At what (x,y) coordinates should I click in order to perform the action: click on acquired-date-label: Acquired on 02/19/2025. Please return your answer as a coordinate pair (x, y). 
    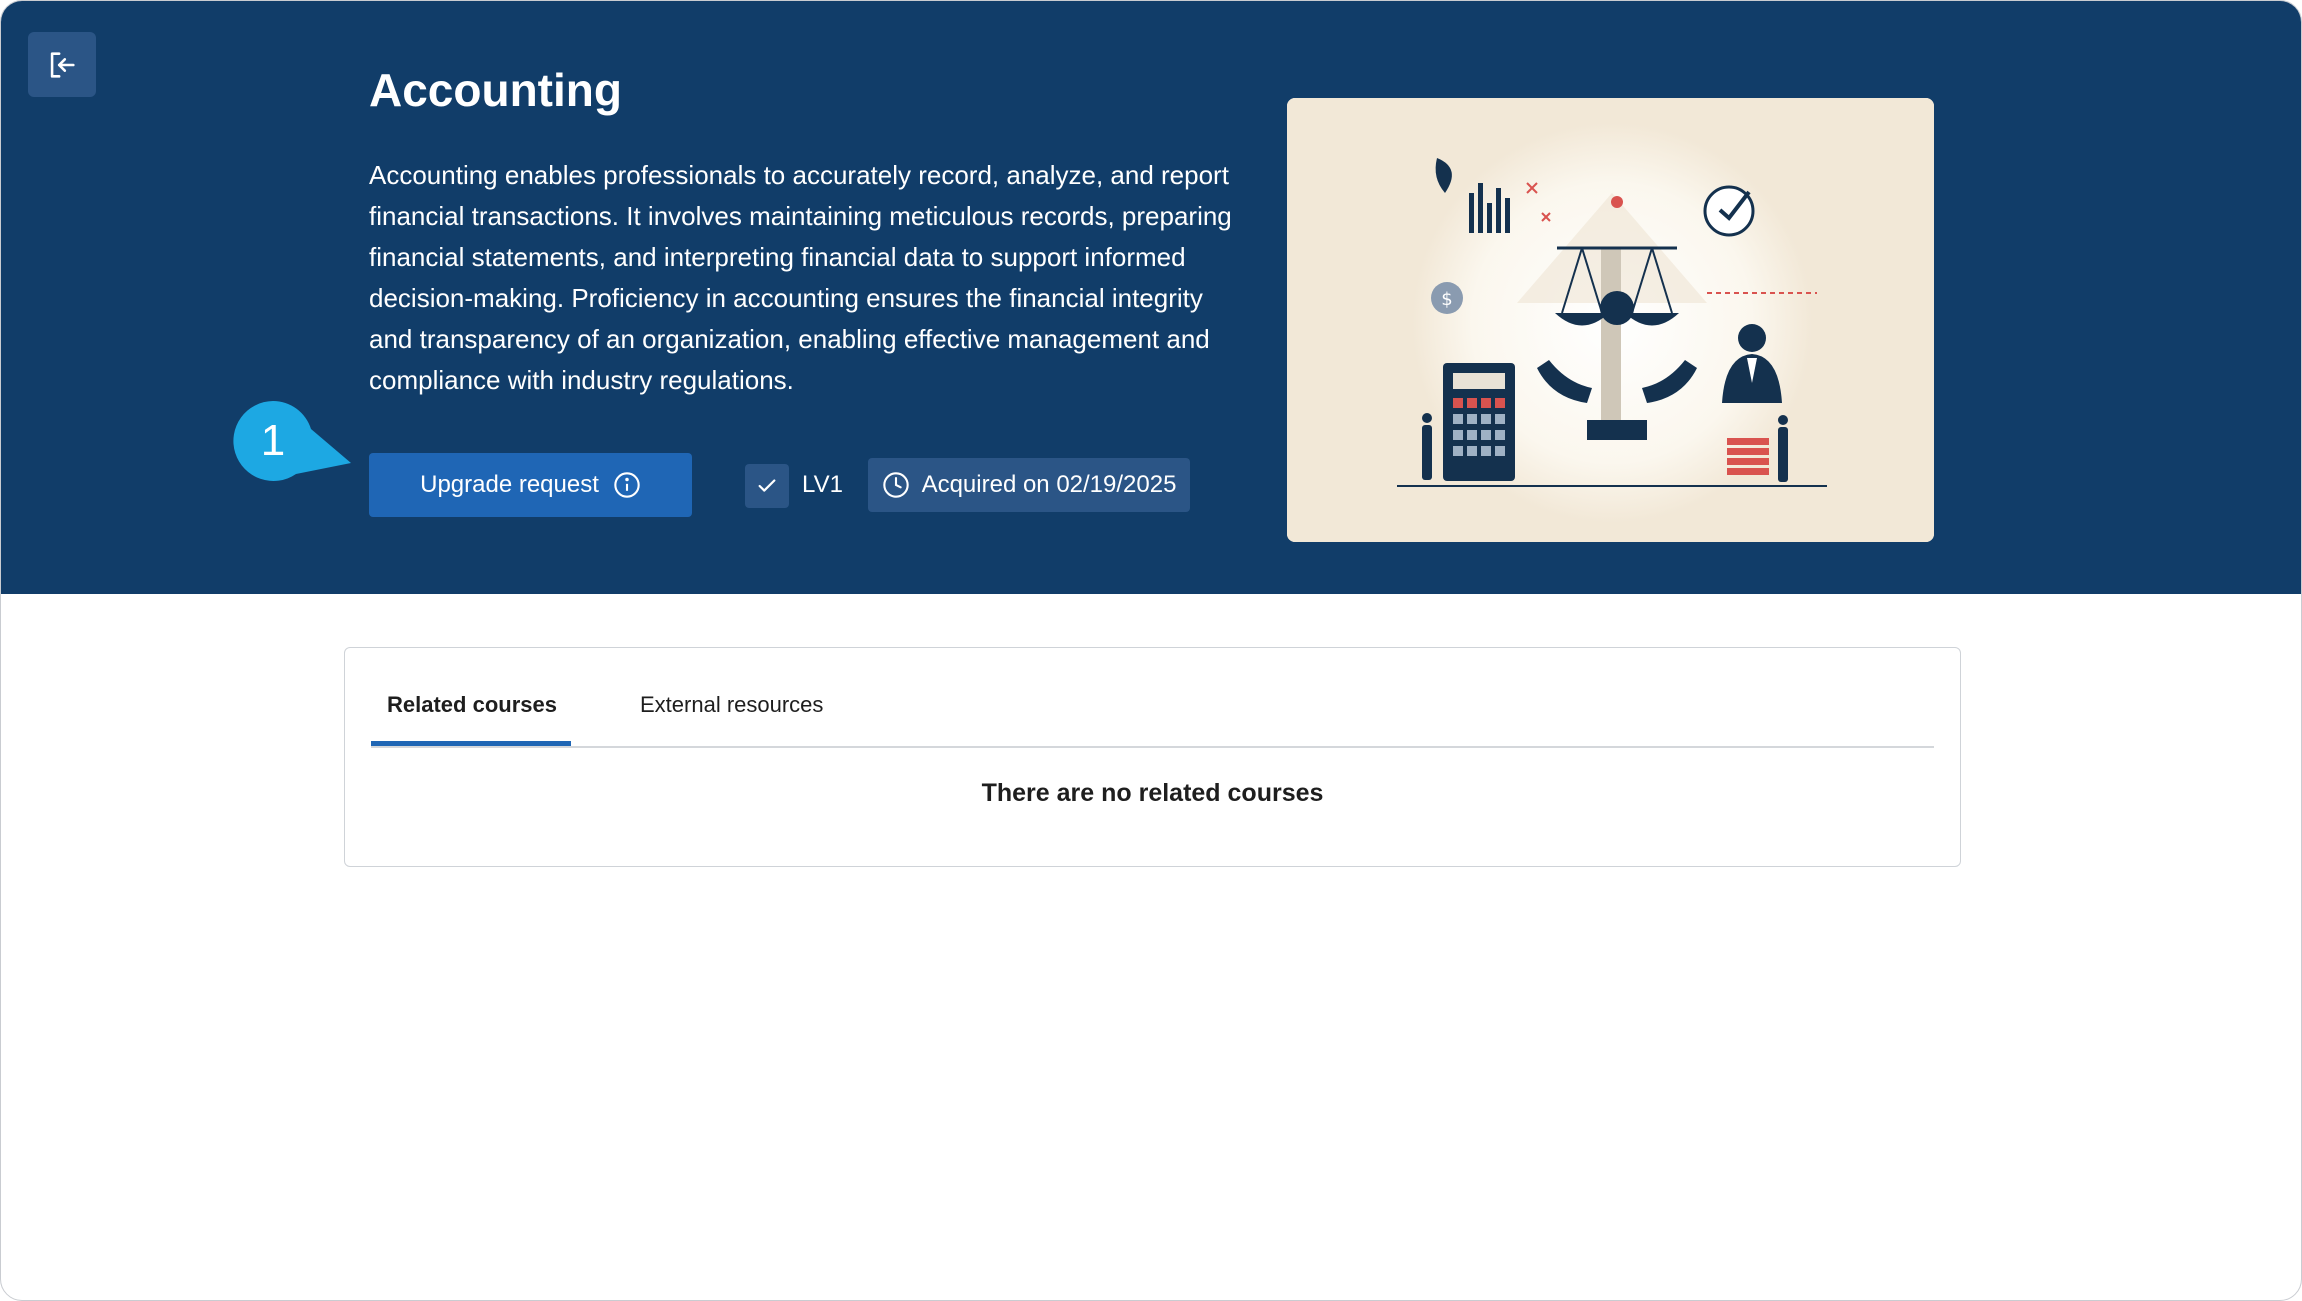
    Looking at the image, I should click on (1049, 484).